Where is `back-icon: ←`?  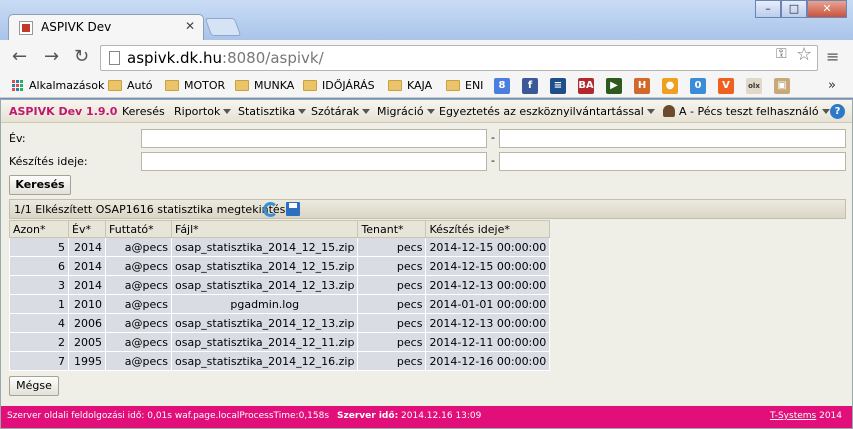 back-icon: ← is located at coordinates (19, 57).